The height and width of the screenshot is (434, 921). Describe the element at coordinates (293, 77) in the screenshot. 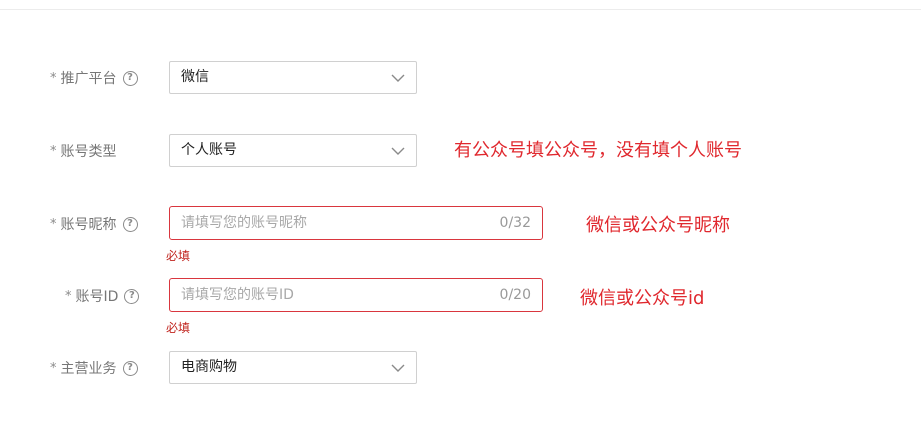

I see `platform-select: 微信` at that location.